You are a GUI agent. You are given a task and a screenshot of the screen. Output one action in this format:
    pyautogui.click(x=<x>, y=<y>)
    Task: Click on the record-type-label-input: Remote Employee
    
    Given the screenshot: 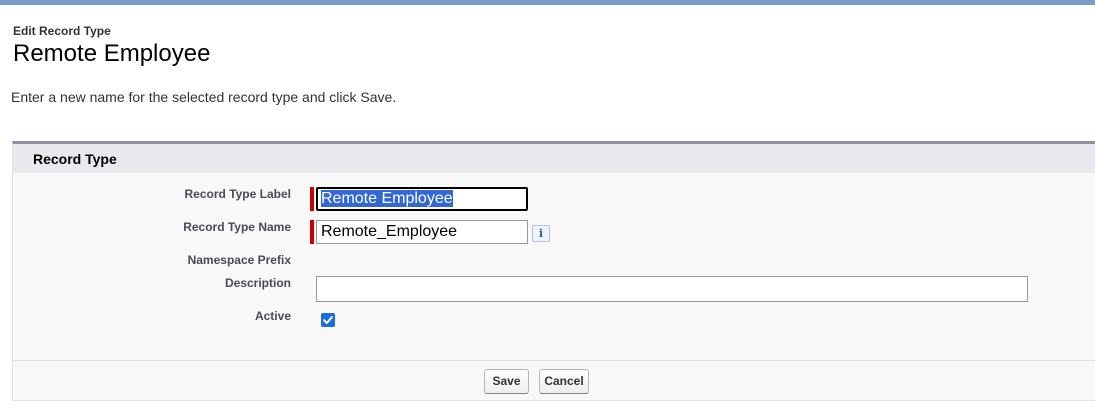 What is the action you would take?
    pyautogui.click(x=422, y=199)
    